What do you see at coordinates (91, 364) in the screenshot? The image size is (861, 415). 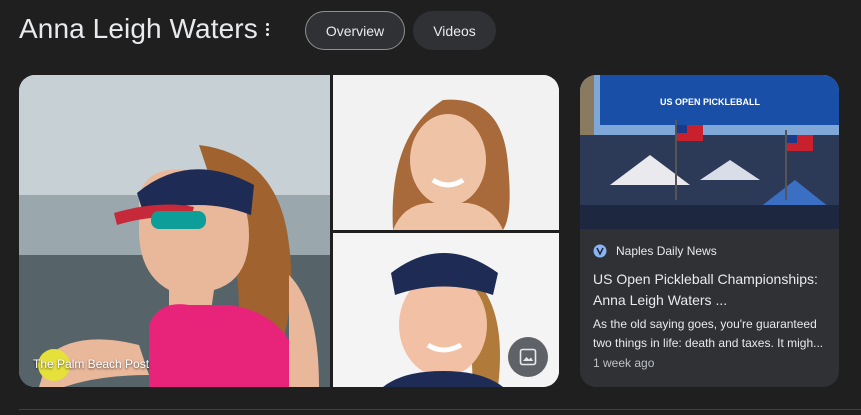 I see `image-source-caption: The Palm Beach Post` at bounding box center [91, 364].